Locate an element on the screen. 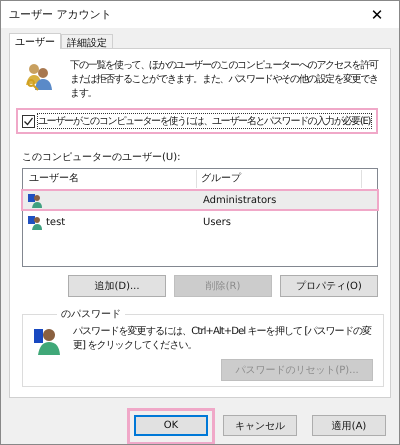 The image size is (400, 445). window-title: ユーザー アカウント is located at coordinates (60, 14).